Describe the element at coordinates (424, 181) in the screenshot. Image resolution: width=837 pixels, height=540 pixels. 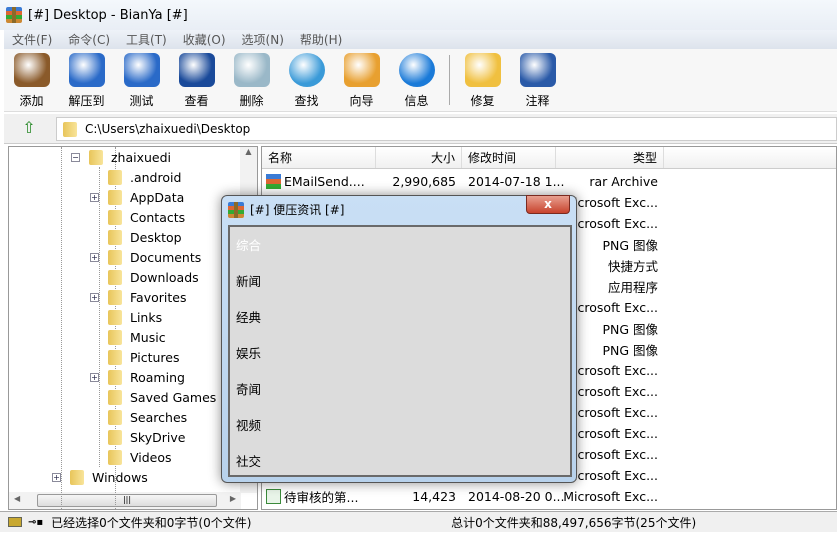
I see `cell-size: 2,990,685` at that location.